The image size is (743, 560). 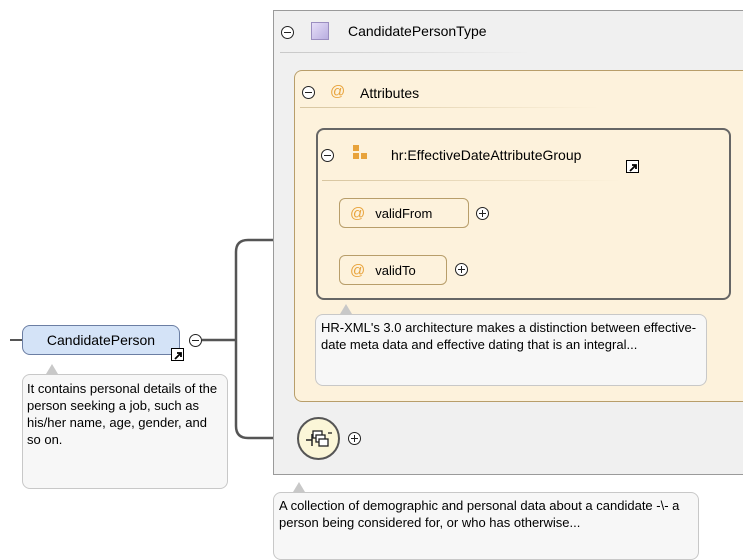 I want to click on complex-type-label: CandidatePersonType, so click(x=417, y=31).